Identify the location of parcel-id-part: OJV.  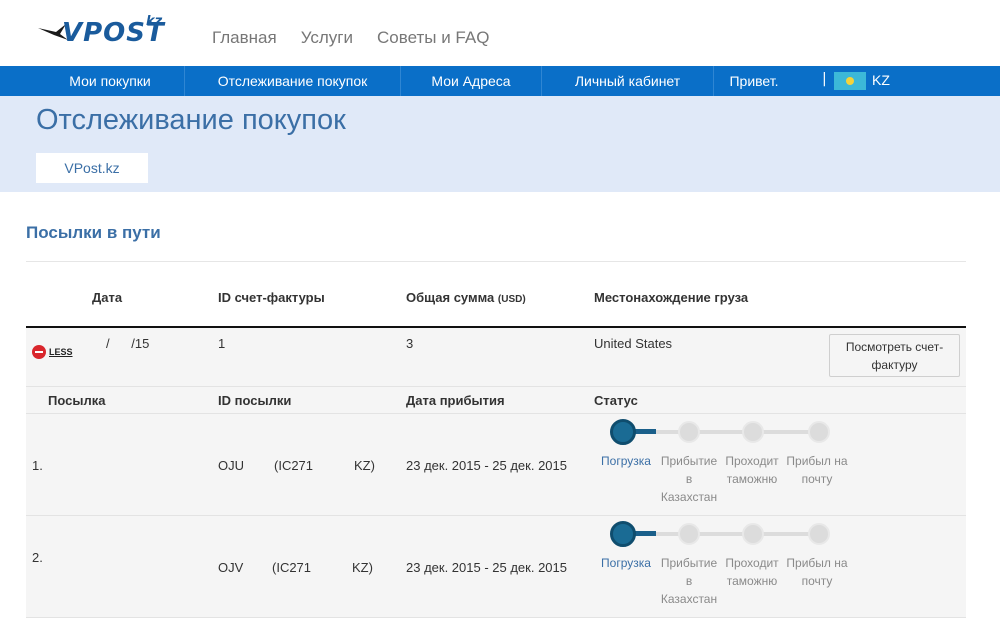
(231, 567).